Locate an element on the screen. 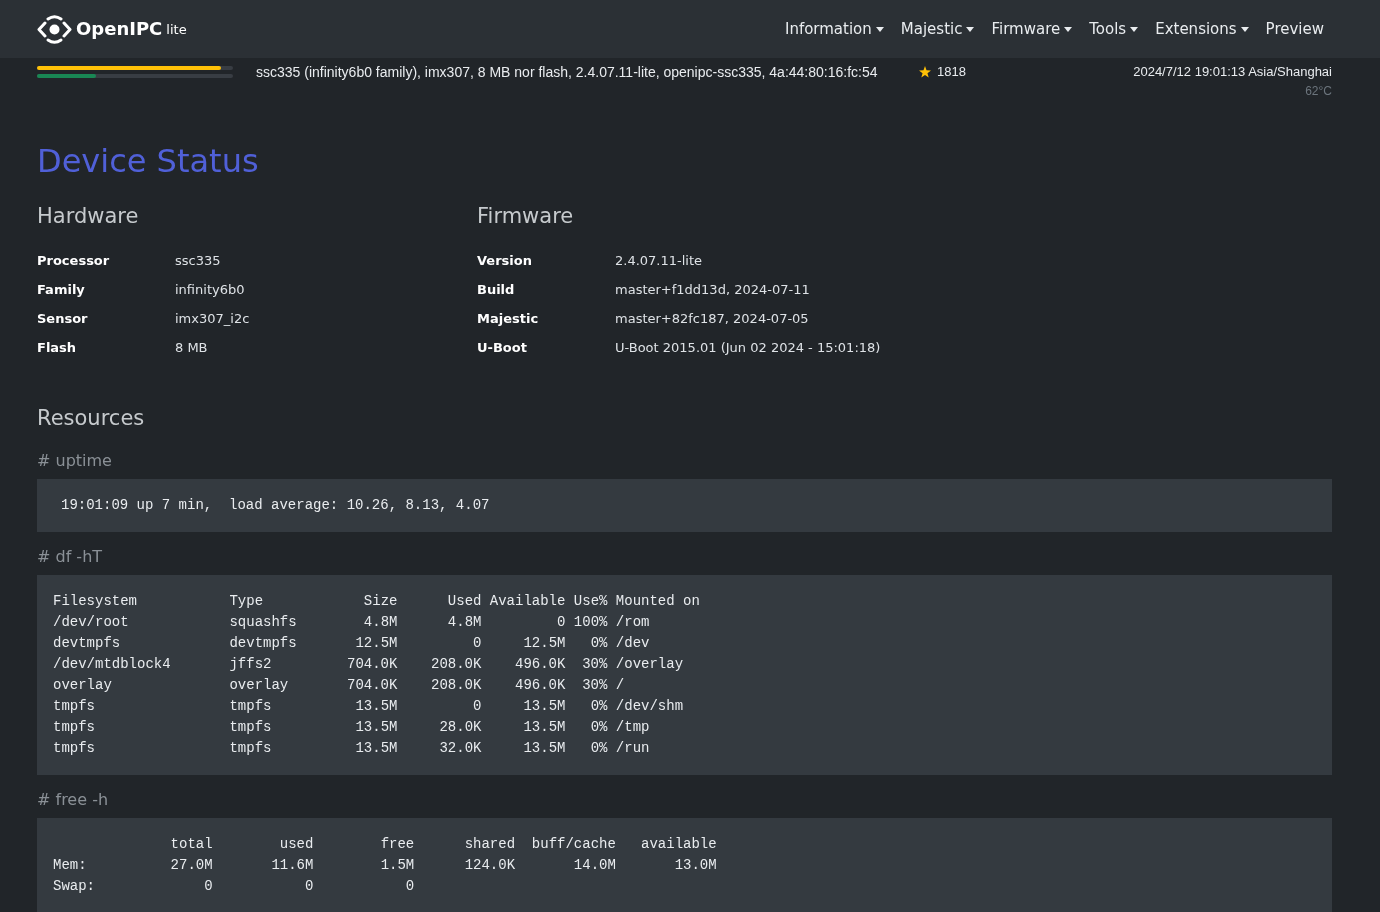 This screenshot has height=912, width=1380. table-cell: 124.0K is located at coordinates (490, 865).